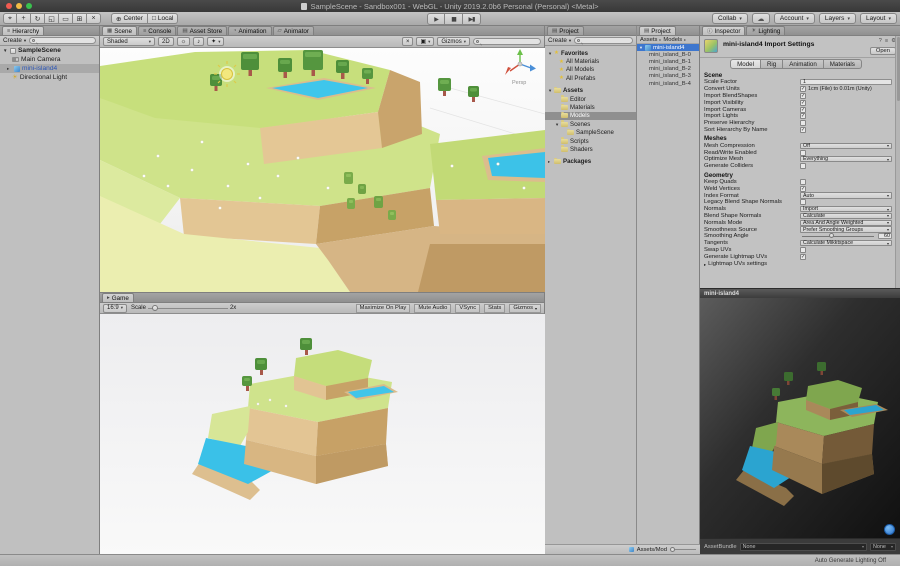 The height and width of the screenshot is (566, 900). Describe the element at coordinates (166, 41) in the screenshot. I see `2d-toggle-button: 2D` at that location.